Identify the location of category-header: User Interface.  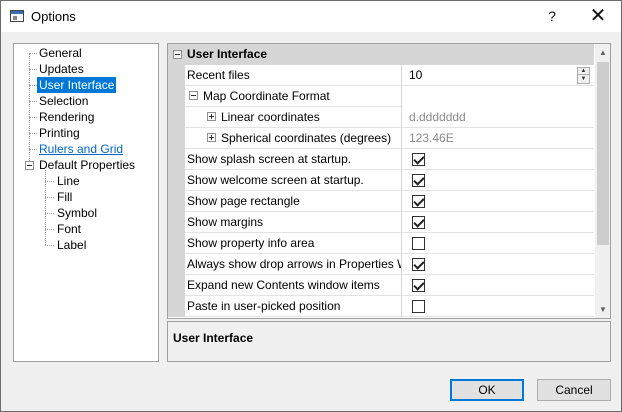
(381, 54).